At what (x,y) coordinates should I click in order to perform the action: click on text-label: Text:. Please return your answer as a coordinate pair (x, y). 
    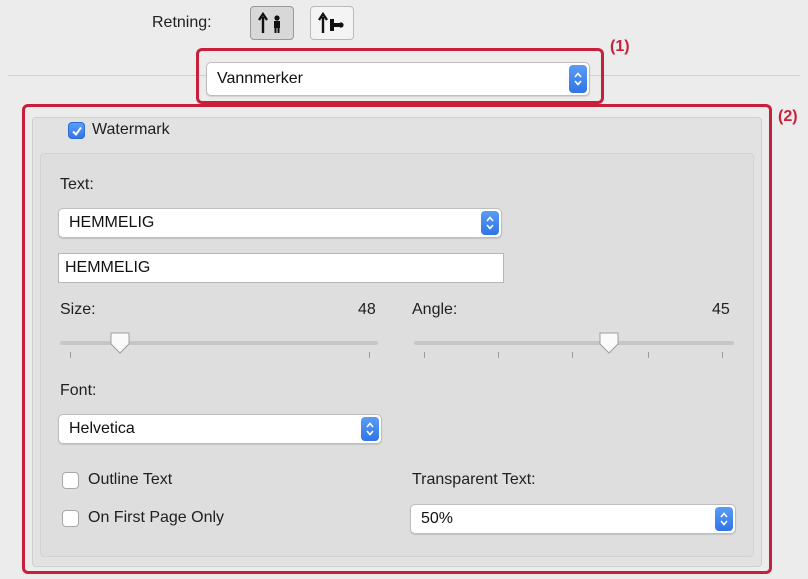
    Looking at the image, I should click on (77, 184).